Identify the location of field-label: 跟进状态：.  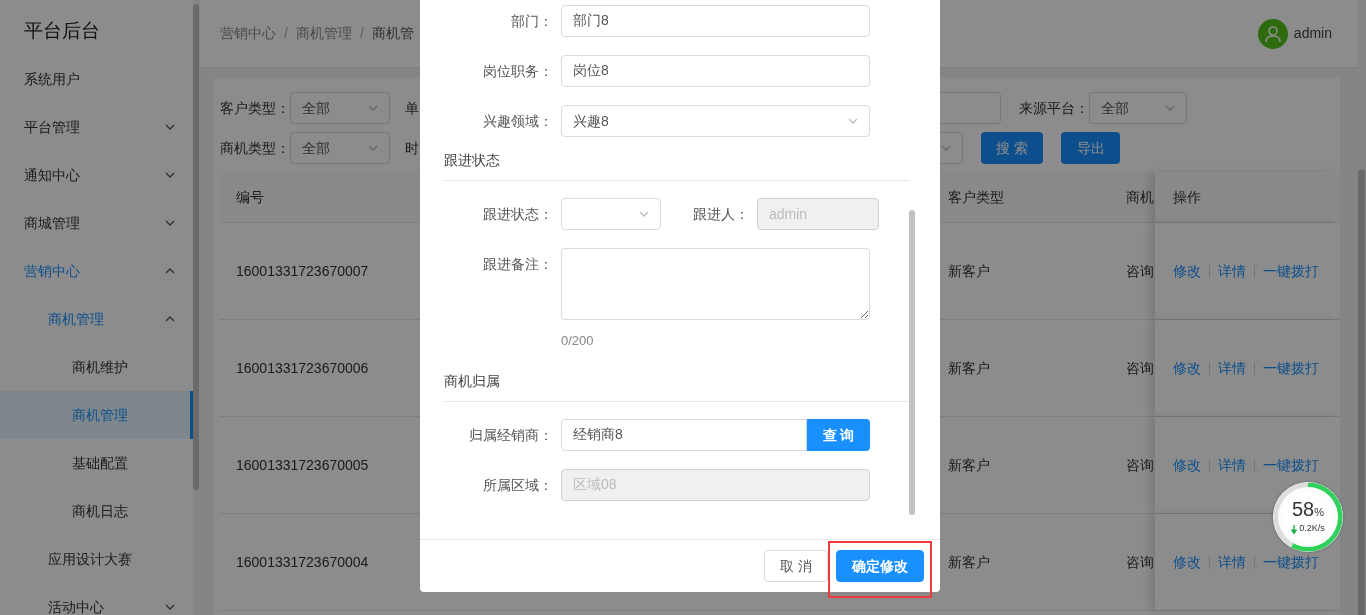
(517, 214).